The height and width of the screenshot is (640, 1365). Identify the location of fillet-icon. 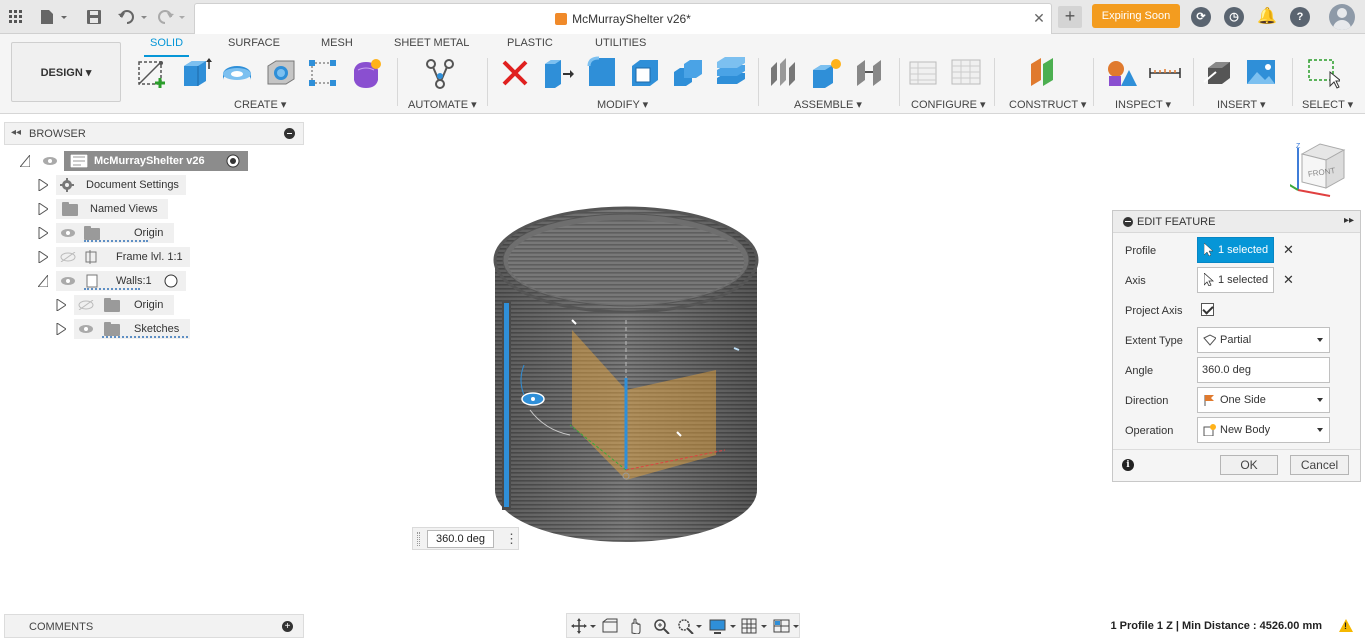
(602, 73).